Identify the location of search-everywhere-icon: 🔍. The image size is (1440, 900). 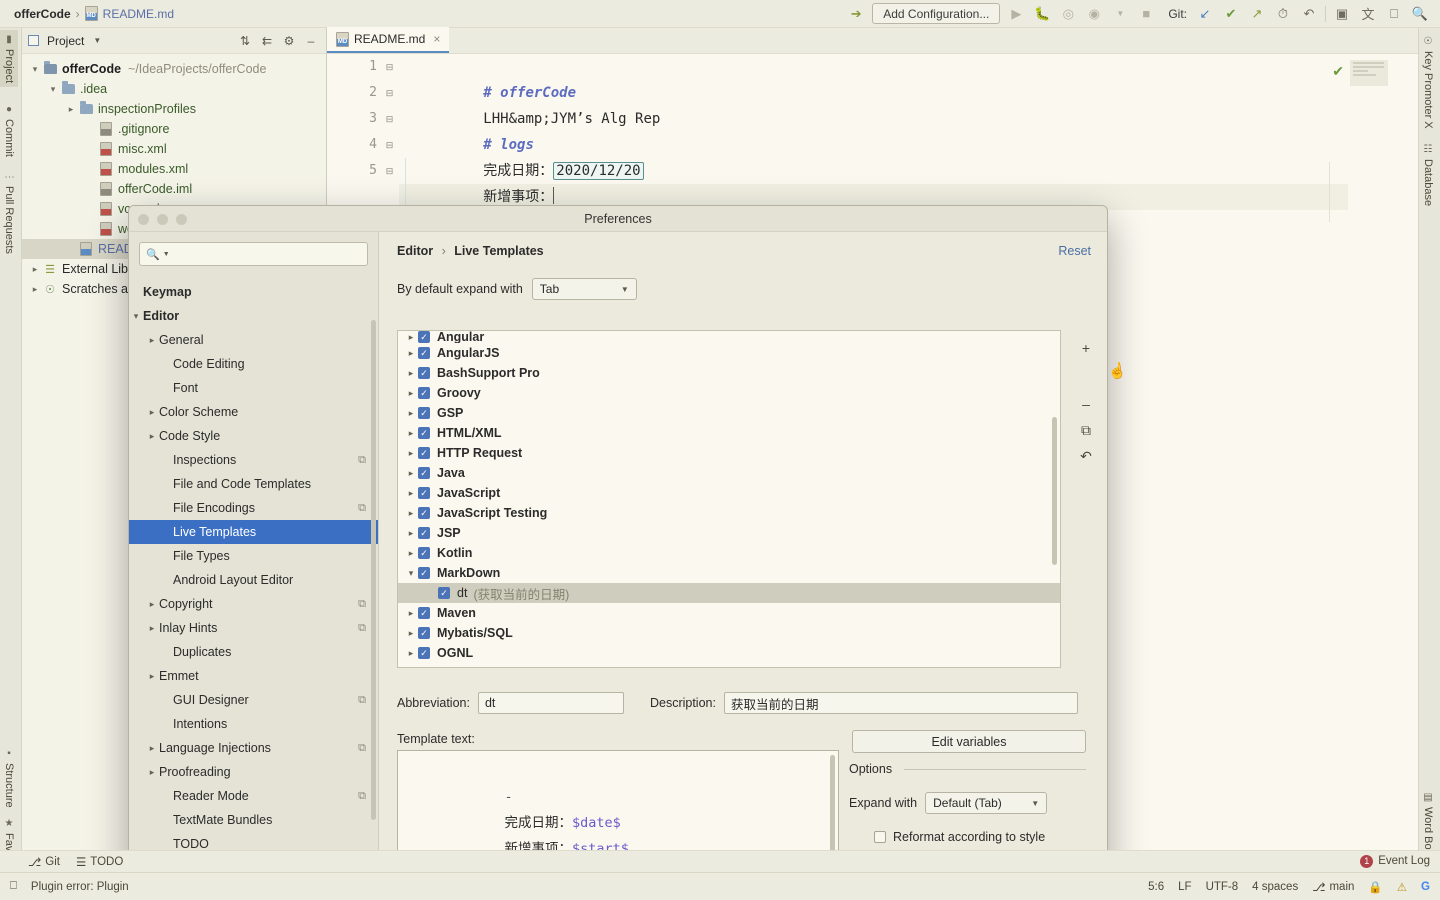
(1420, 14).